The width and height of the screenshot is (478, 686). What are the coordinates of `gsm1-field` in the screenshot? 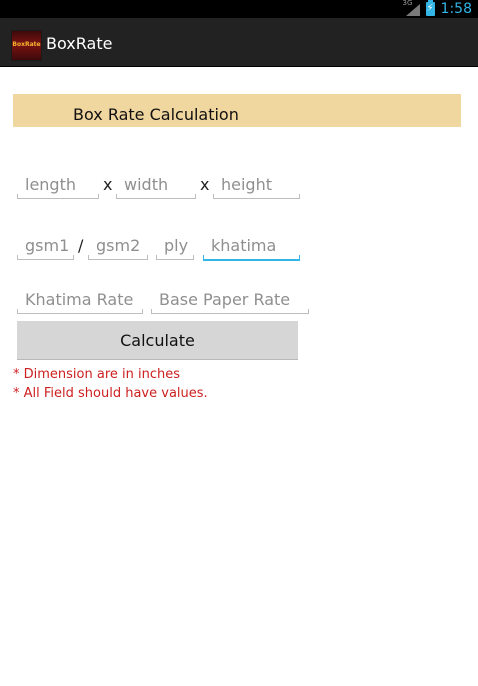 It's located at (45, 245).